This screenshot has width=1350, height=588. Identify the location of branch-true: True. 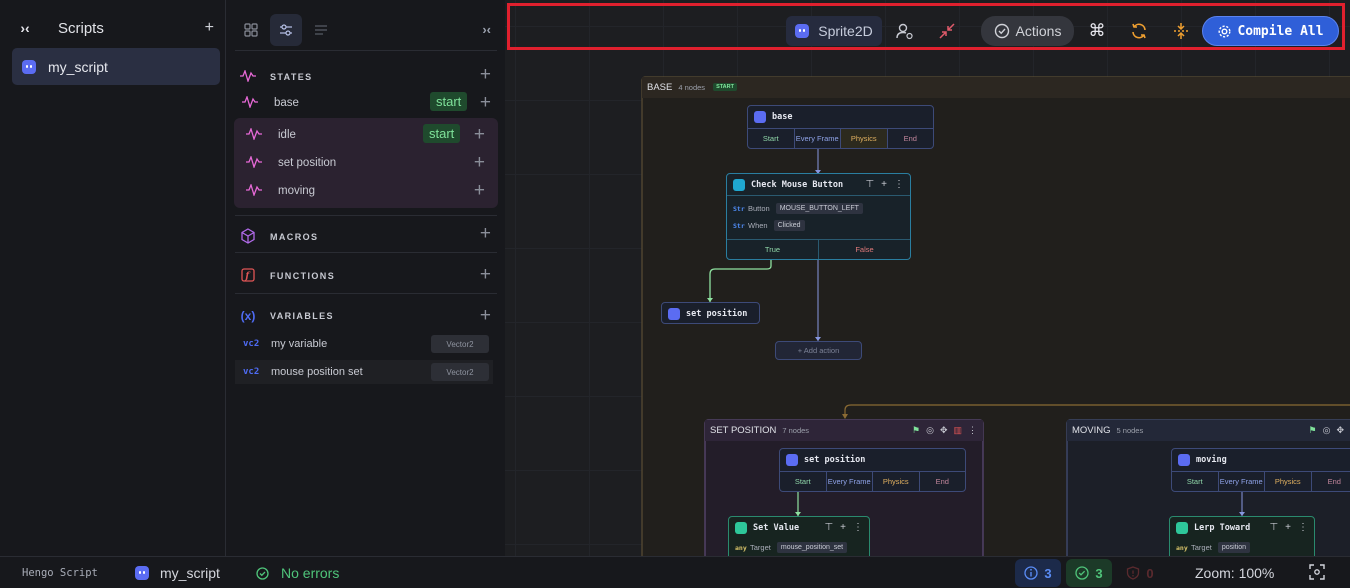
(773, 249).